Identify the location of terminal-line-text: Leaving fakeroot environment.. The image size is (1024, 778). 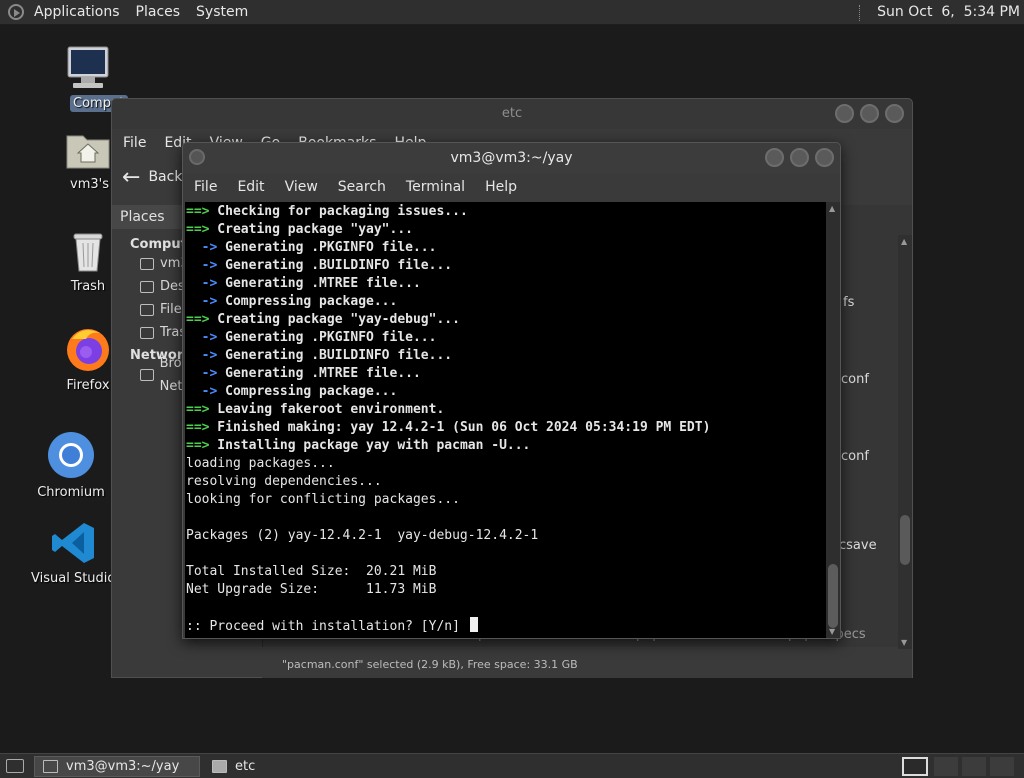
(327, 409).